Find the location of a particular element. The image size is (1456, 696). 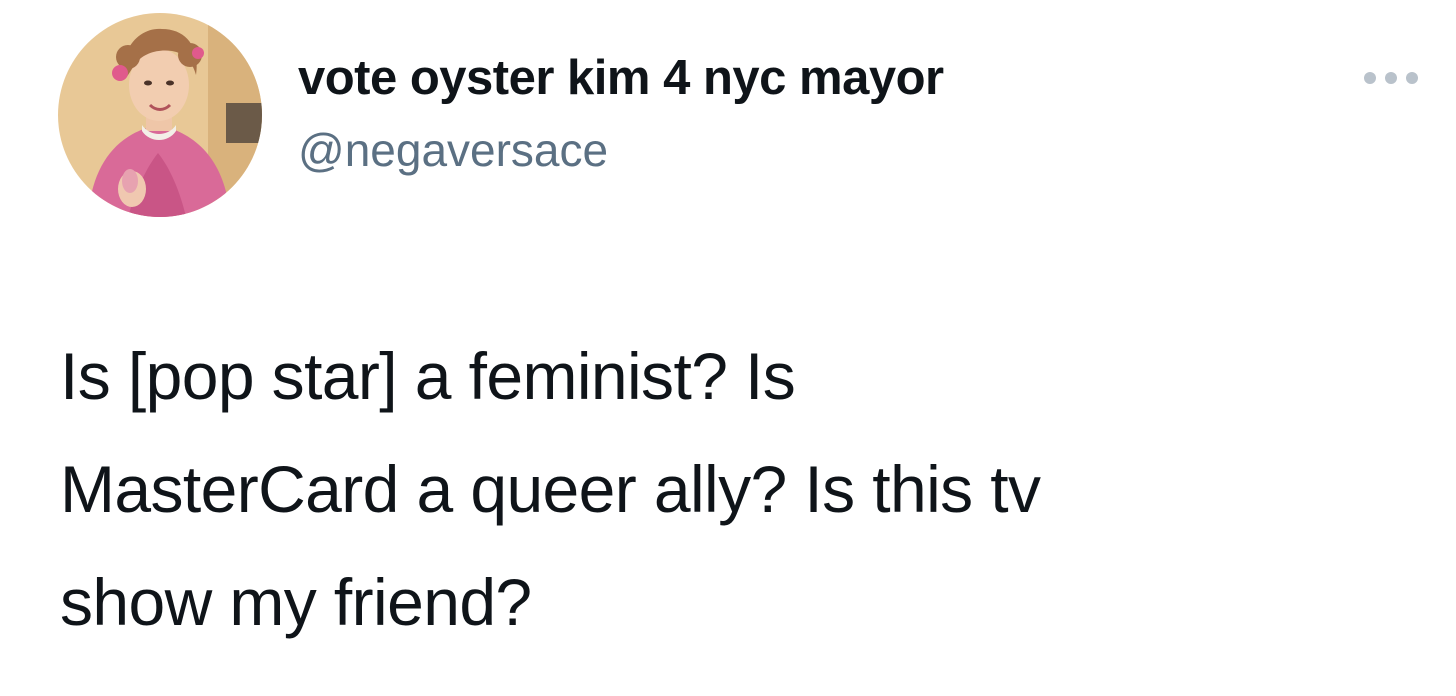

more-horizontal-icon is located at coordinates (1391, 78).